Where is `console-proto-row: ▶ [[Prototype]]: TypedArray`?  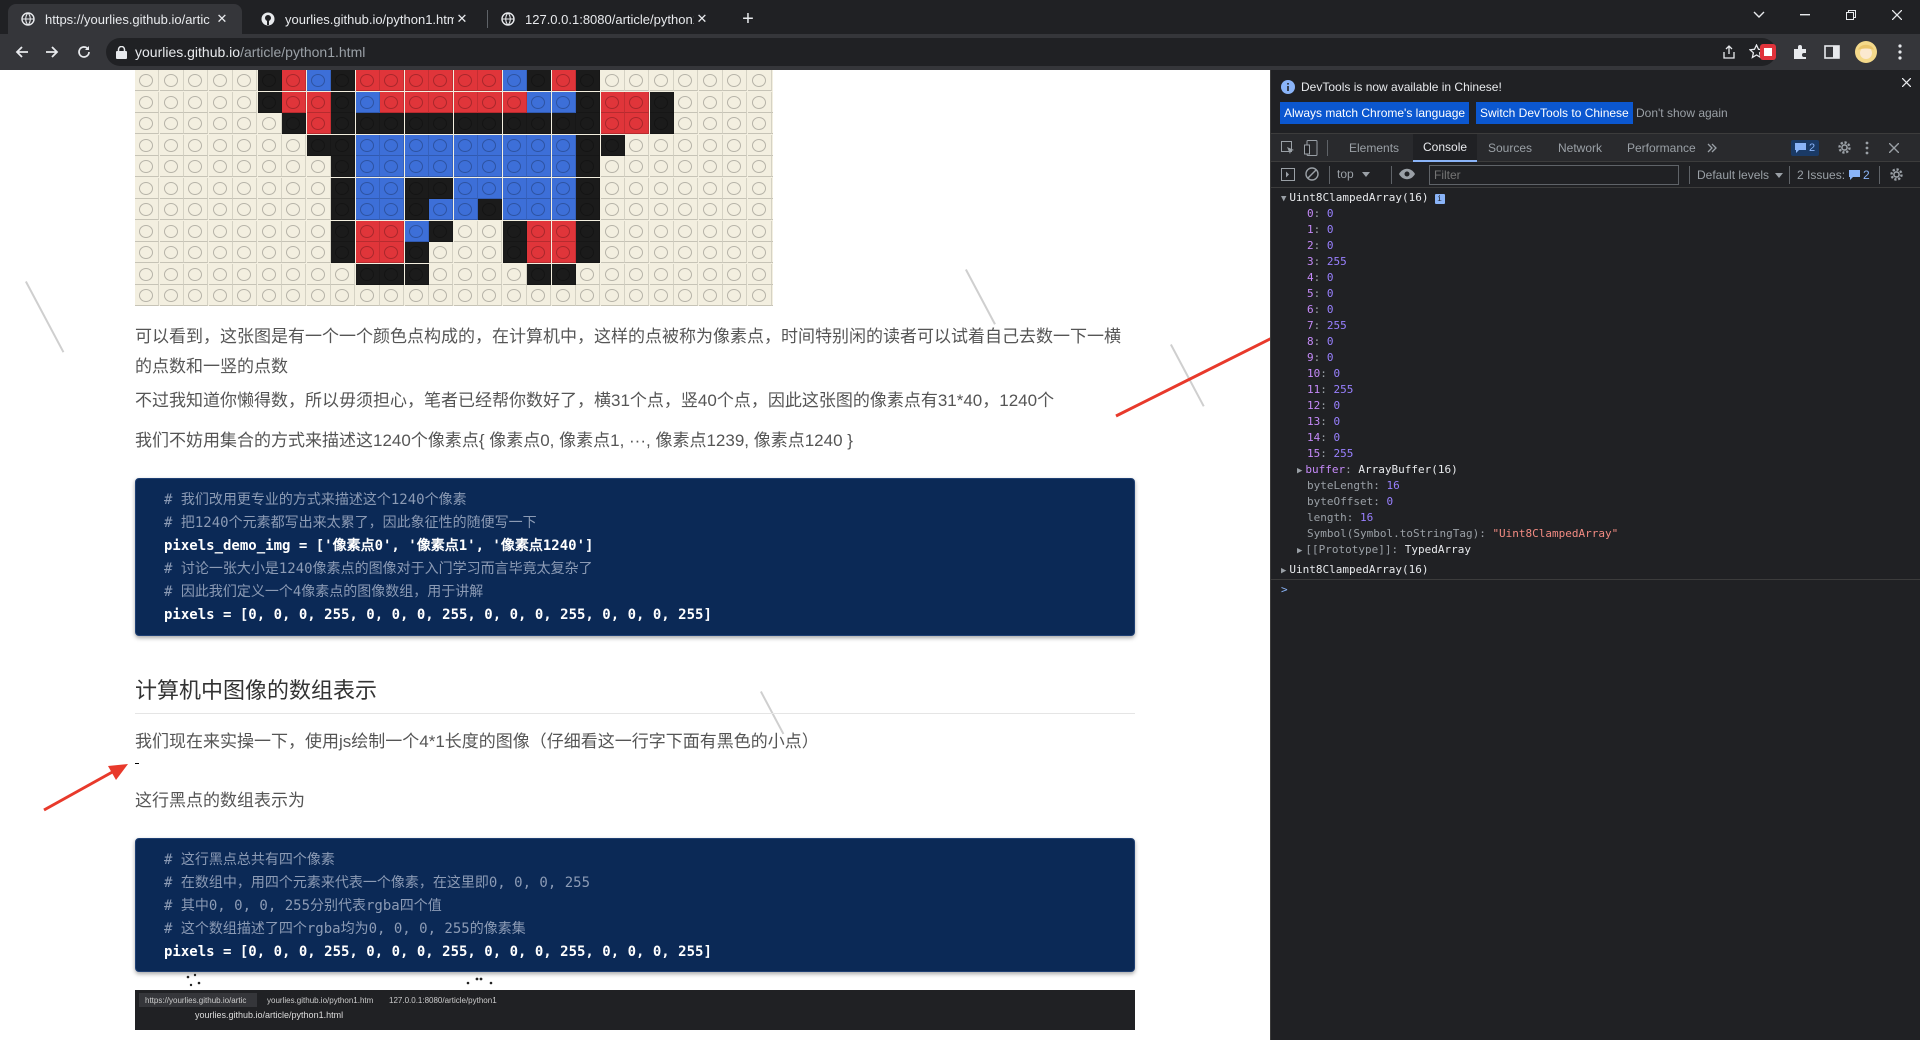
console-proto-row: ▶ [[Prototype]]: TypedArray is located at coordinates (1384, 550).